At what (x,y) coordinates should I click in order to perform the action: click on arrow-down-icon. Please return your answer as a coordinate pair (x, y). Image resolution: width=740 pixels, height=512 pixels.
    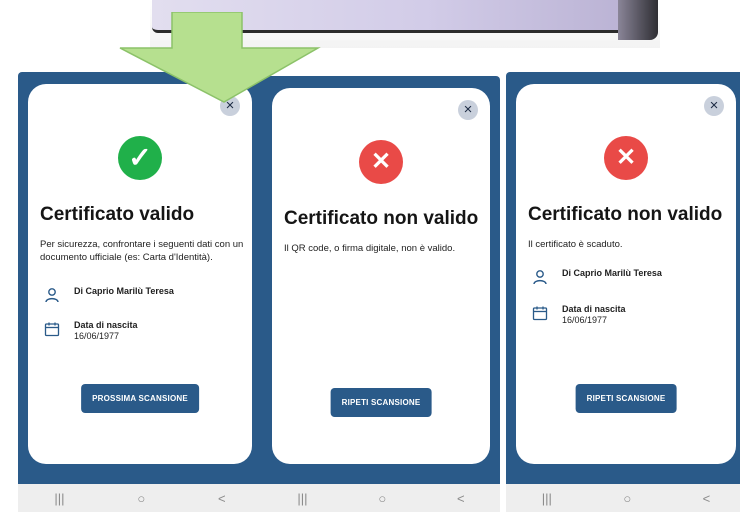
    Looking at the image, I should click on (220, 57).